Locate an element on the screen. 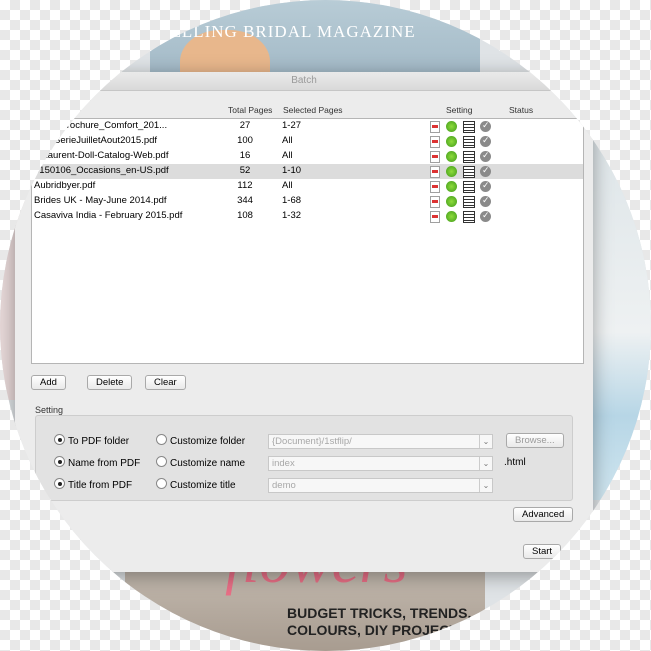 Image resolution: width=651 pixels, height=651 pixels. customize-name-radio: Customize name is located at coordinates (200, 462).